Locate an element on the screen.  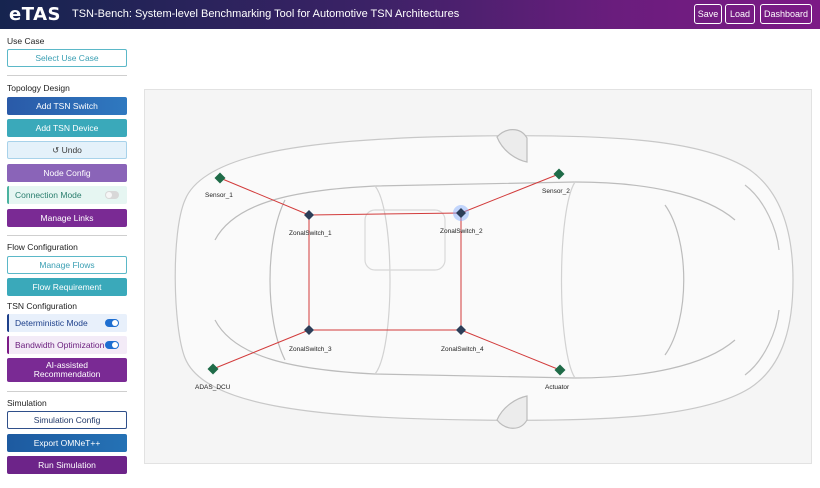
bandwidth-optimization-label: Bandwidth Optimization is located at coordinates (60, 345).